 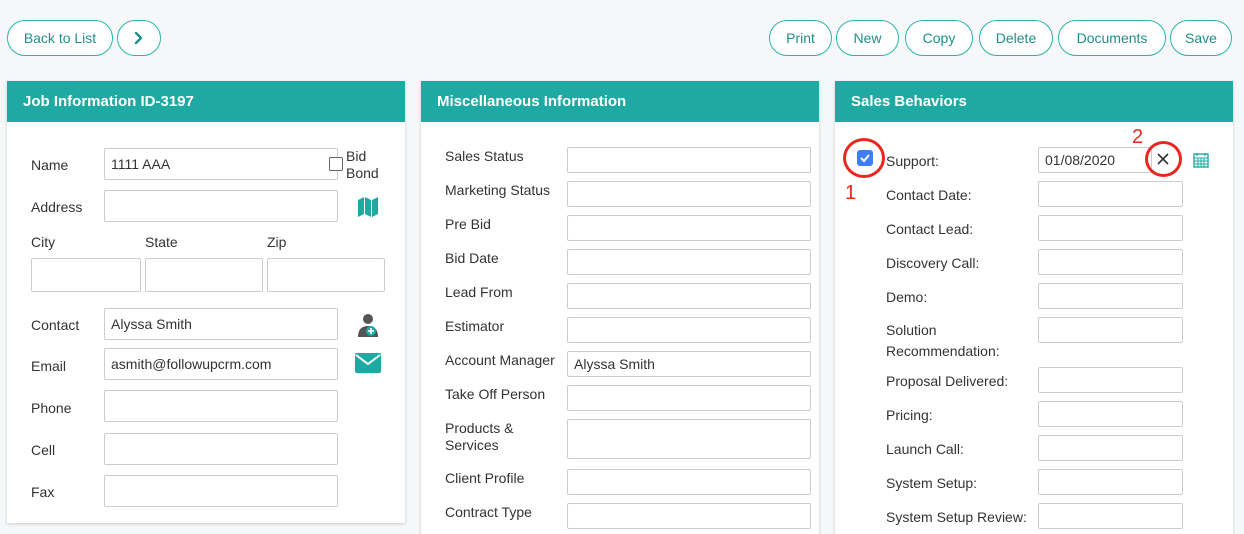 What do you see at coordinates (689, 398) in the screenshot?
I see `take-off-person-input` at bounding box center [689, 398].